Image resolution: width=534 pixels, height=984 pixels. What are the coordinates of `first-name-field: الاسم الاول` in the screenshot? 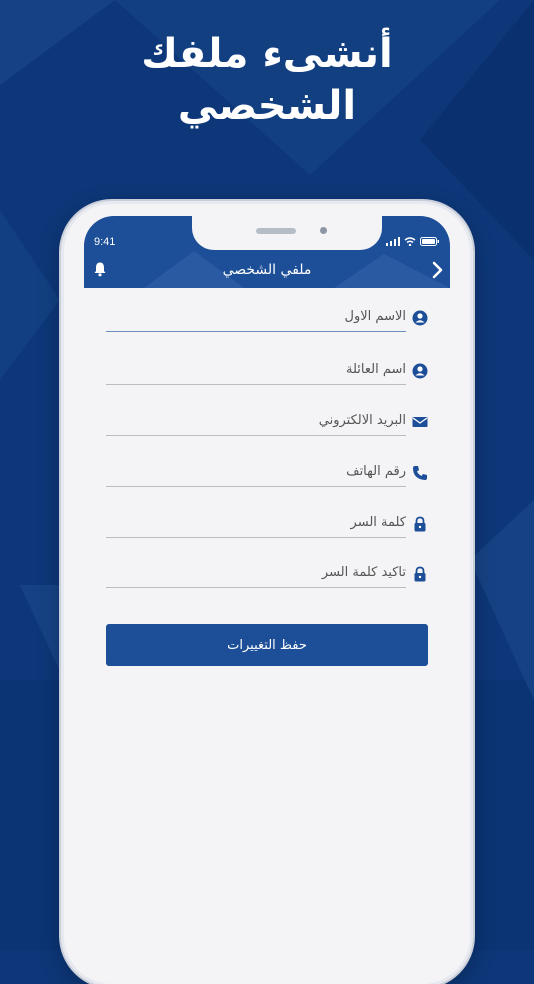 It's located at (267, 320).